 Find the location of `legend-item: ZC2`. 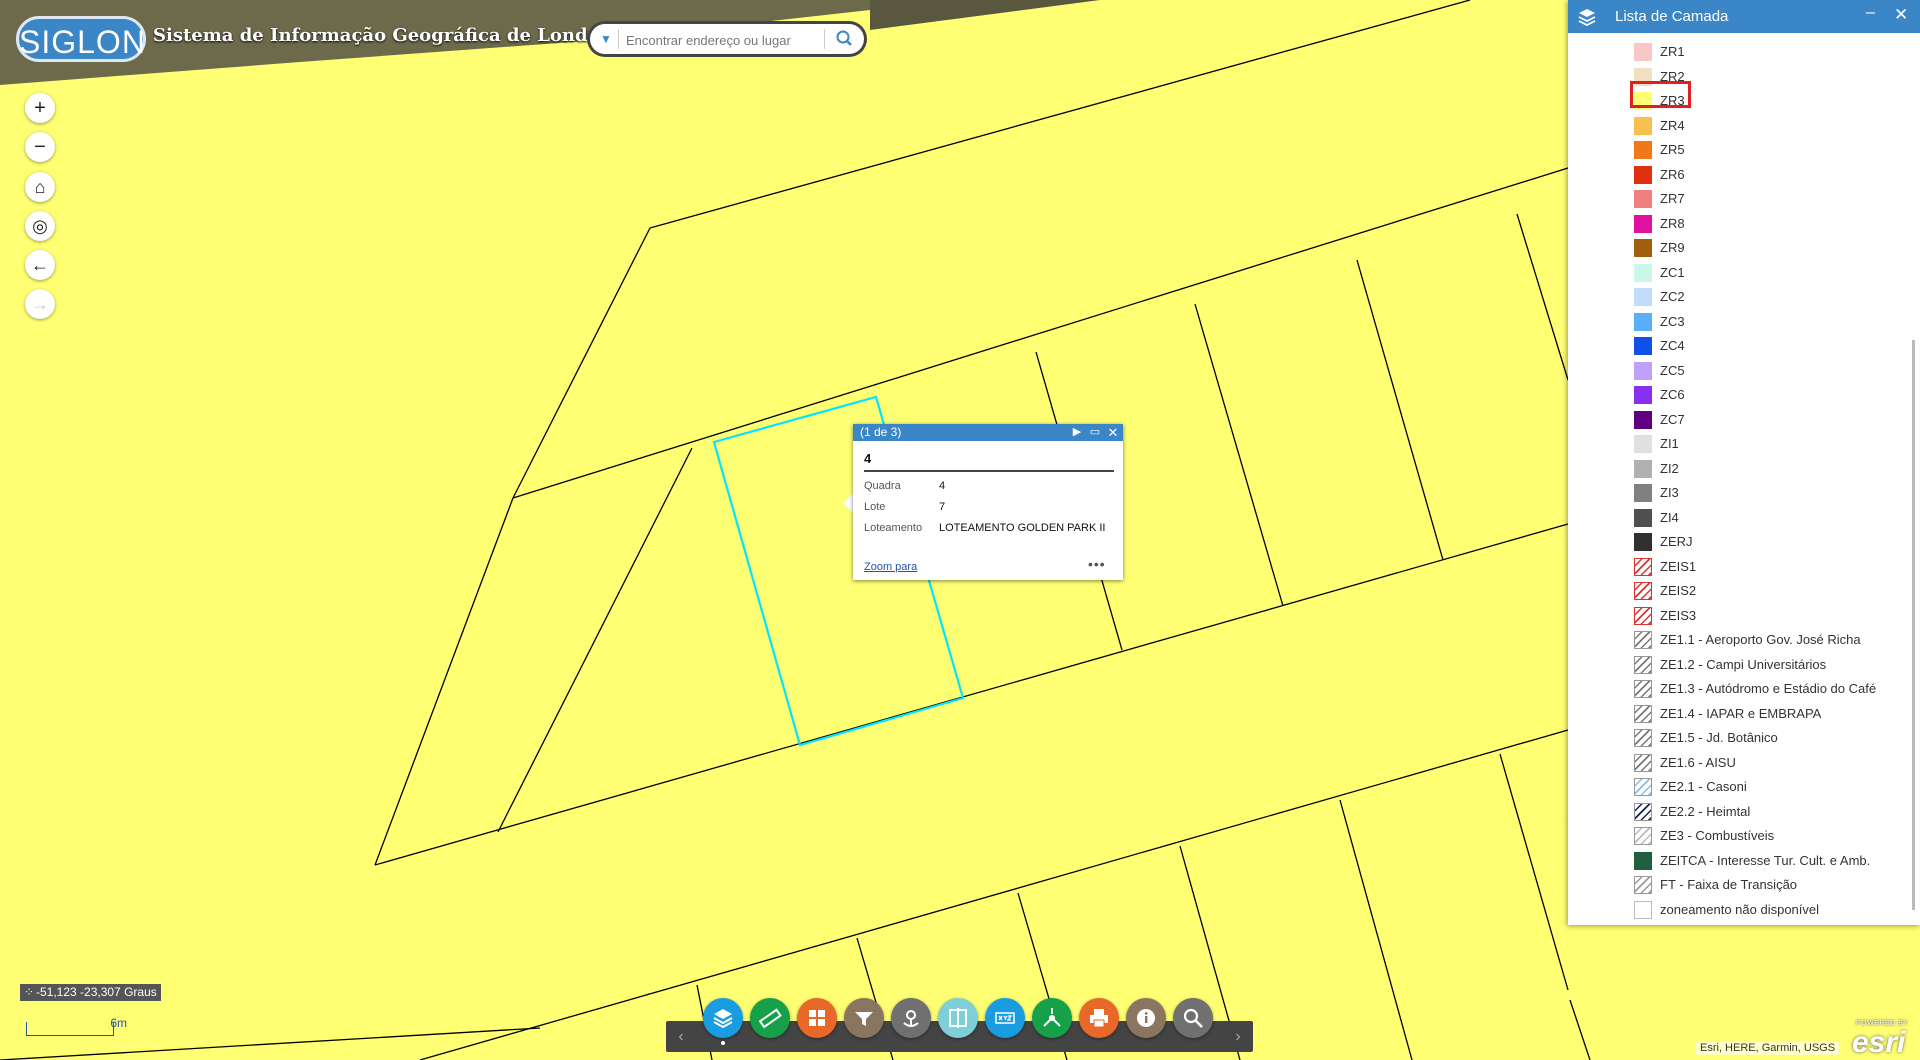

legend-item: ZC2 is located at coordinates (1774, 296).